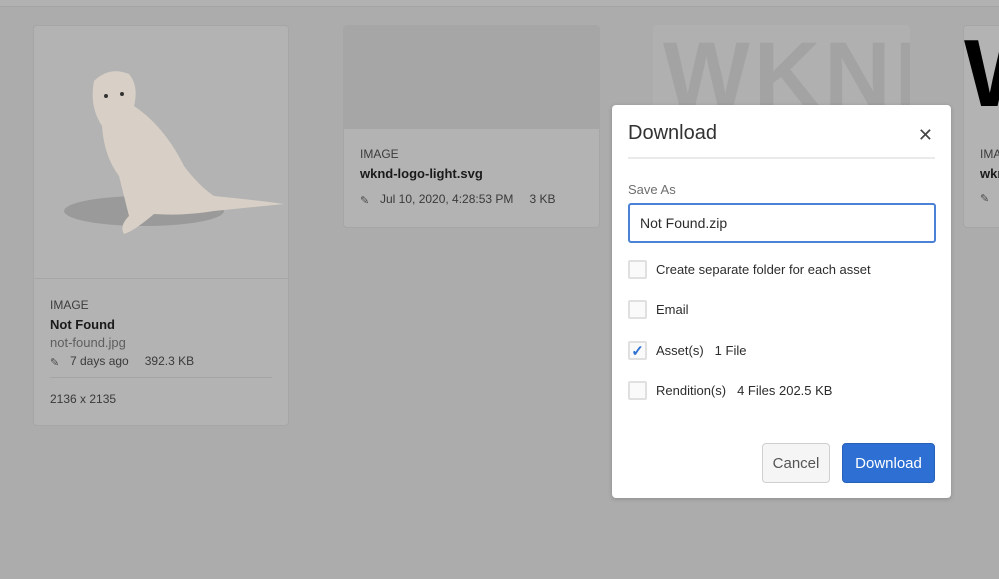 The image size is (999, 579). I want to click on dialog-title: Download, so click(672, 133).